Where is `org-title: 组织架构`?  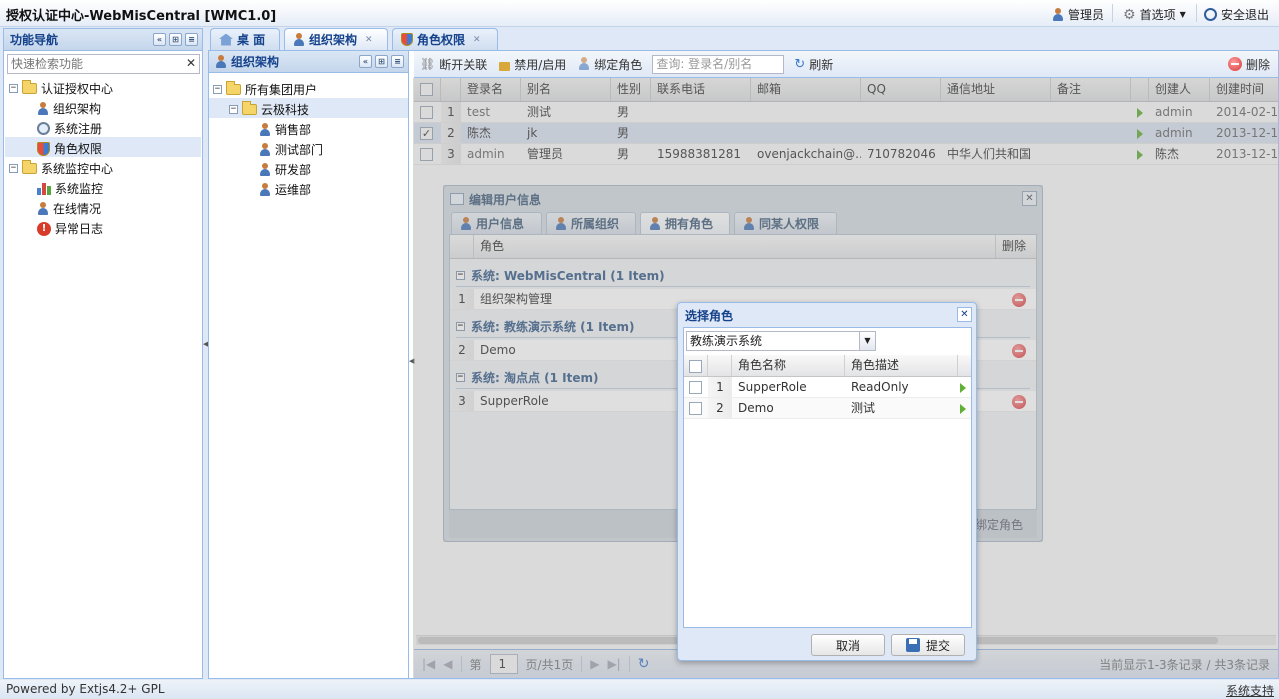
org-title: 组织架构 is located at coordinates (255, 62).